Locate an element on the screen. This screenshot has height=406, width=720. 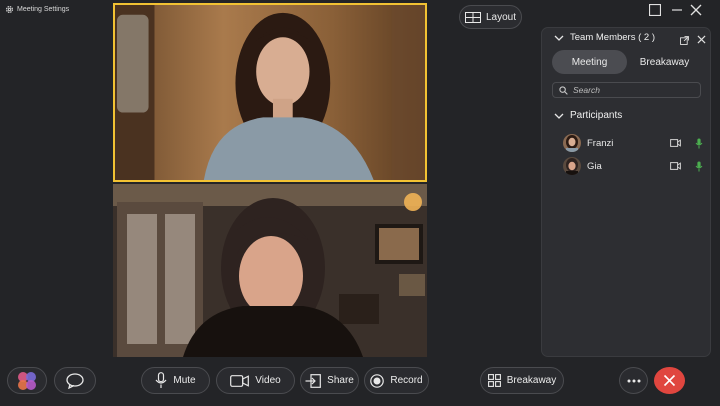
chat-bubble-icon is located at coordinates (75, 380).